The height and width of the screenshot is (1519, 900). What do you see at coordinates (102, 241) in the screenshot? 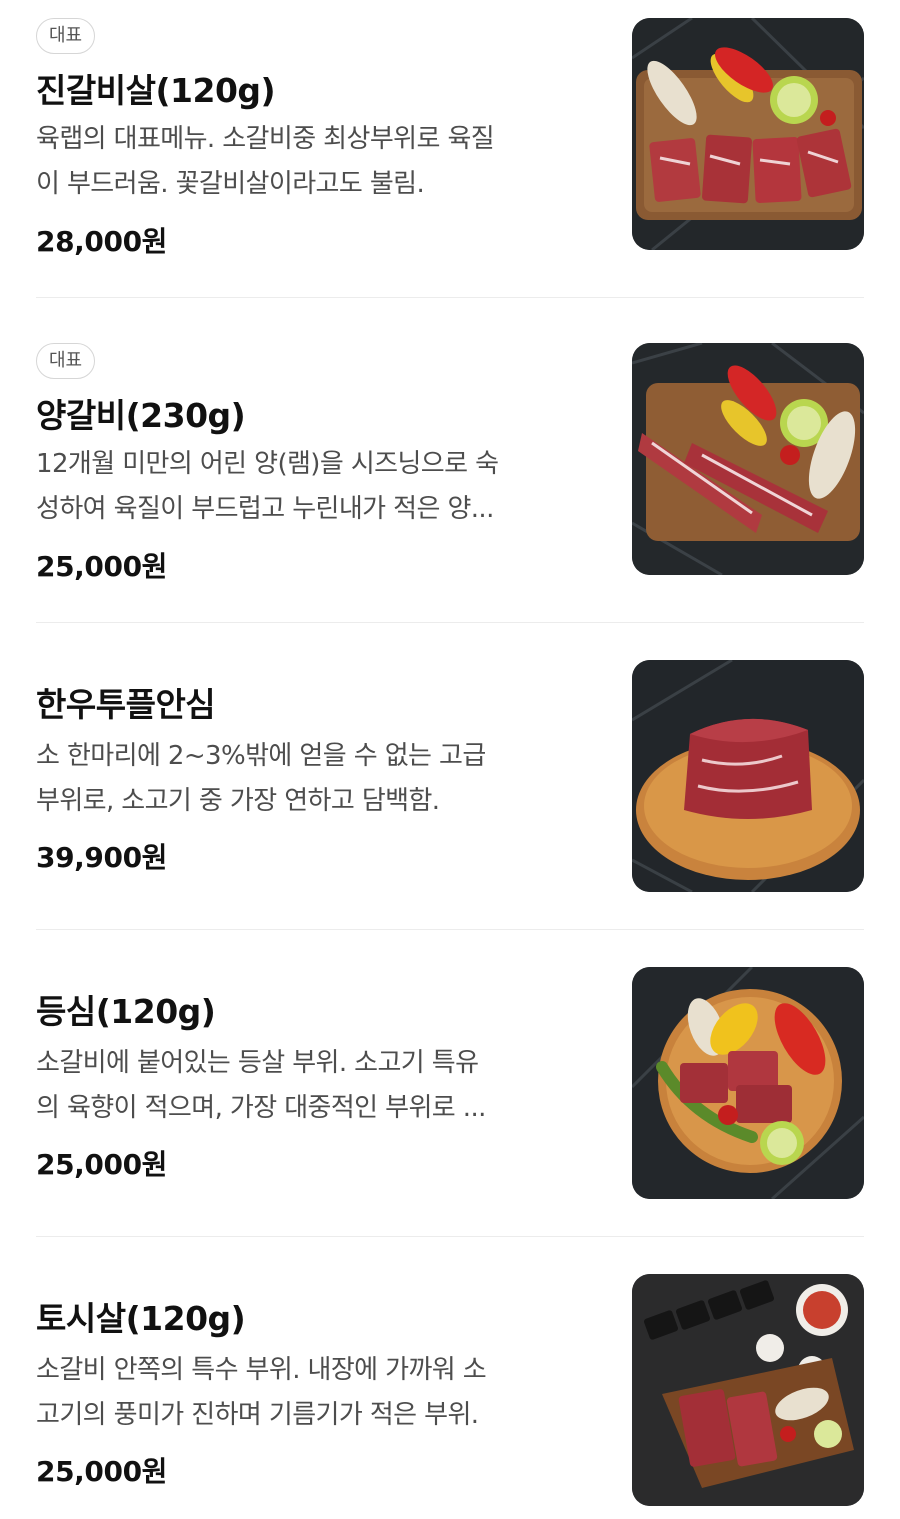
I see `menu-item-price: 28,000원` at bounding box center [102, 241].